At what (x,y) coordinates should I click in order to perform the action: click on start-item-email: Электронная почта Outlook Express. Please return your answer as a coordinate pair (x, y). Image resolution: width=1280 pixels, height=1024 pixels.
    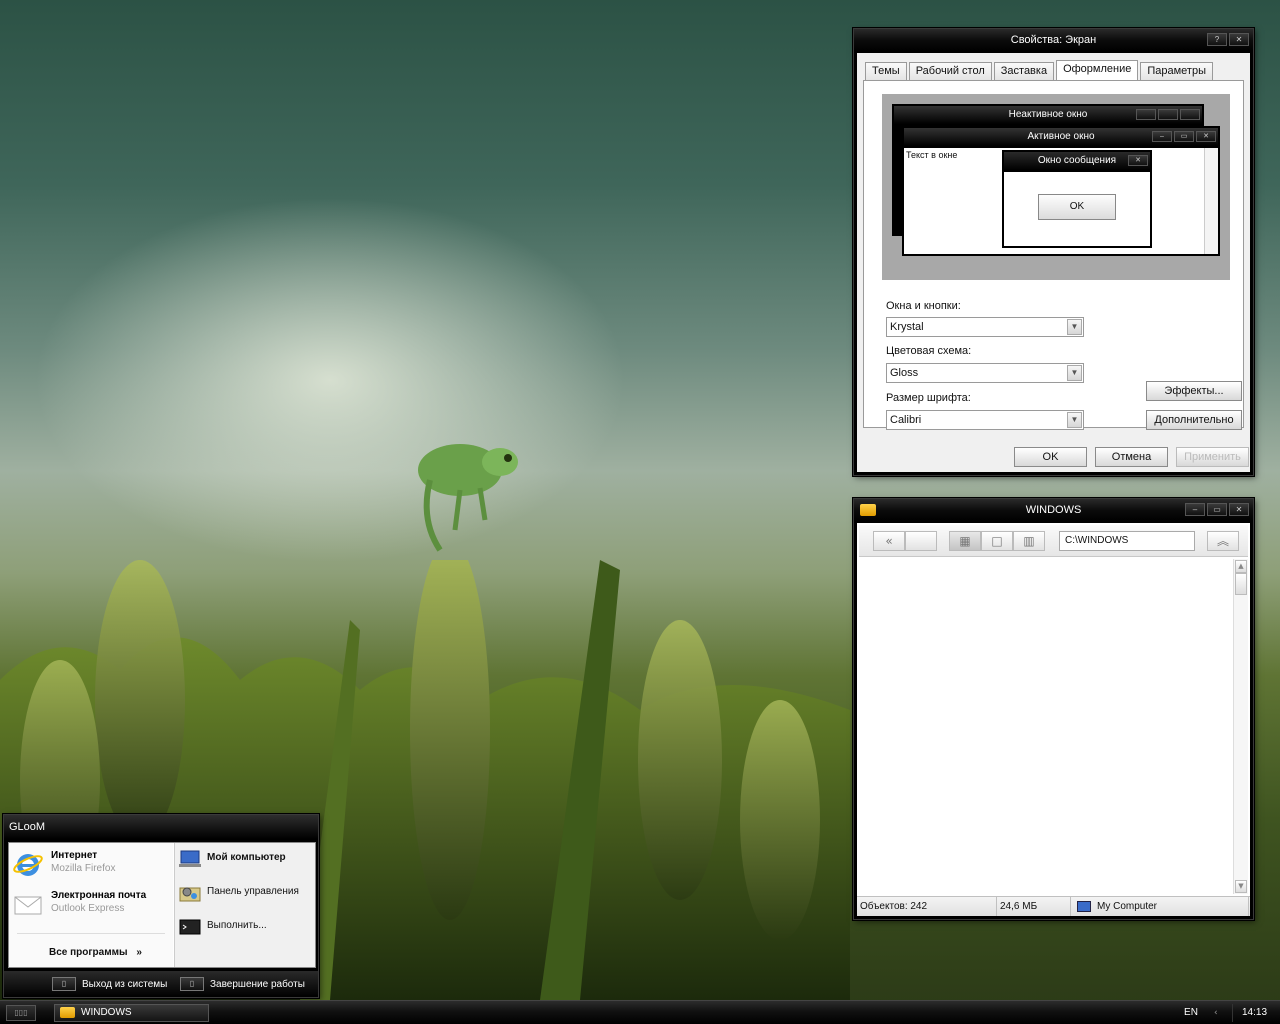
    Looking at the image, I should click on (92, 904).